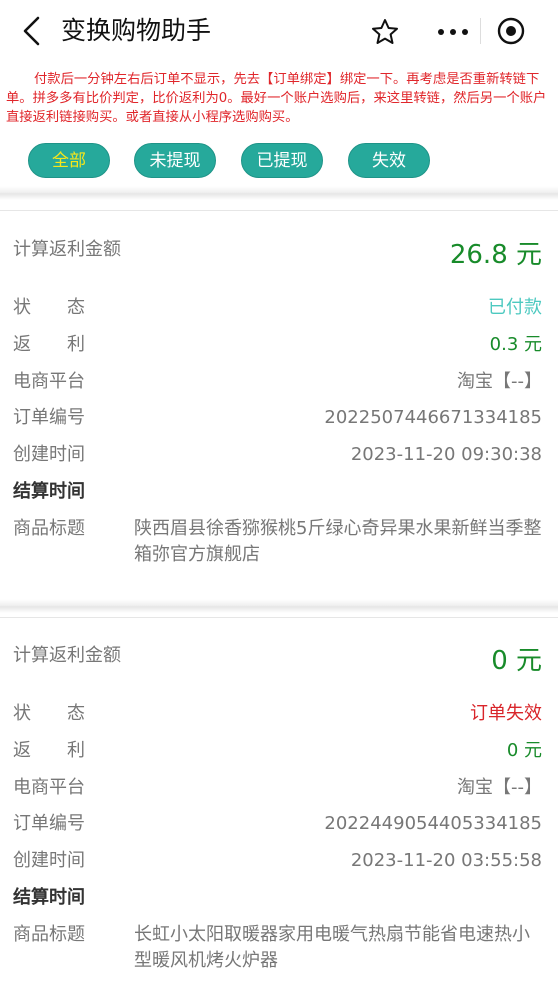 This screenshot has width=558, height=986. Describe the element at coordinates (69, 160) in the screenshot. I see `filter-all: 全部` at that location.